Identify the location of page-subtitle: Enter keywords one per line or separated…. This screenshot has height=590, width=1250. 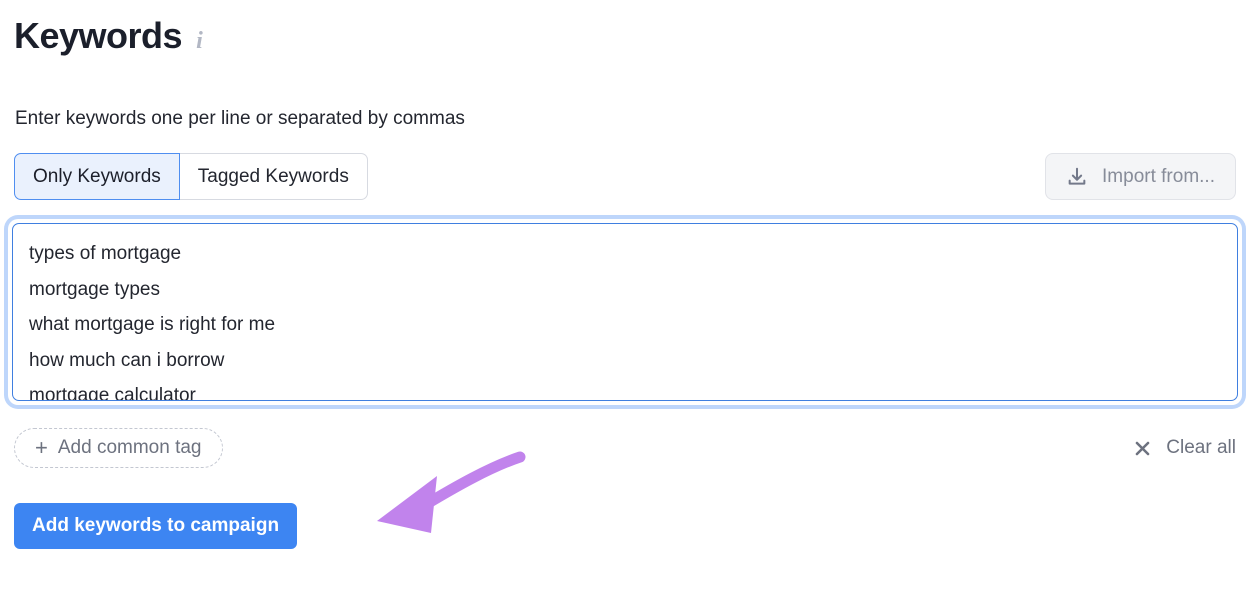
(240, 118).